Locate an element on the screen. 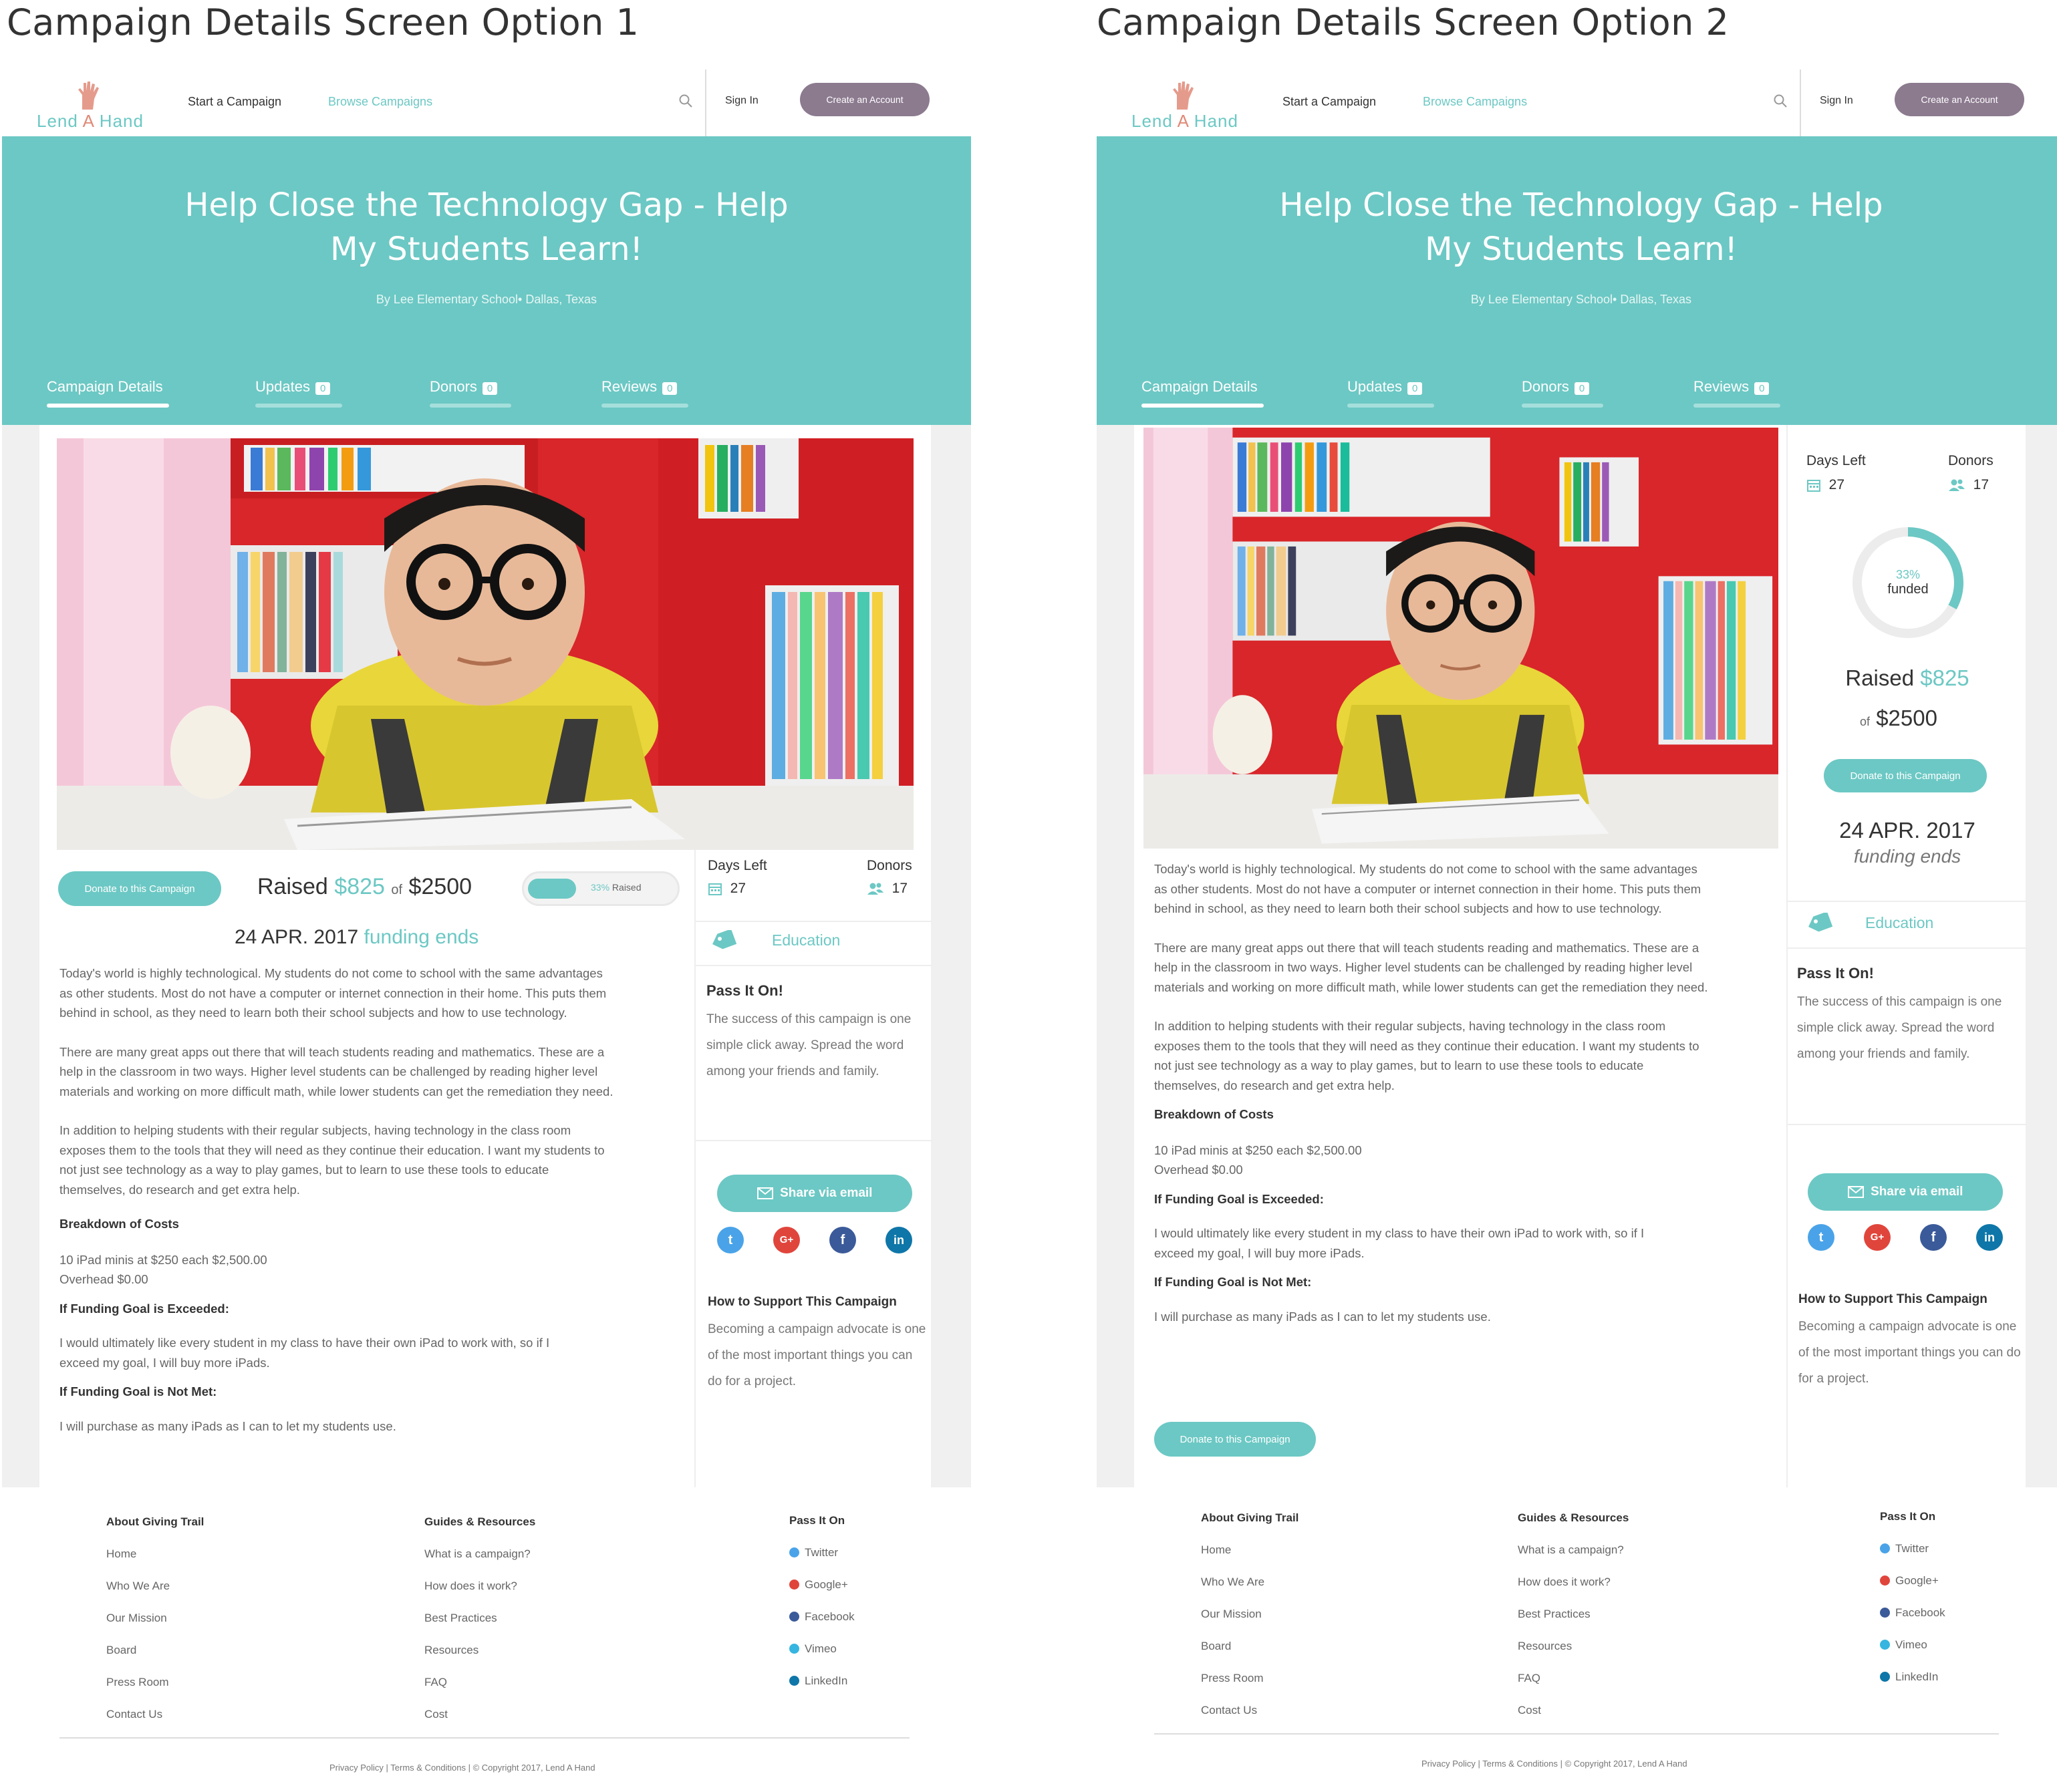 This screenshot has width=2057, height=1792. footer-divider is located at coordinates (1576, 1734).